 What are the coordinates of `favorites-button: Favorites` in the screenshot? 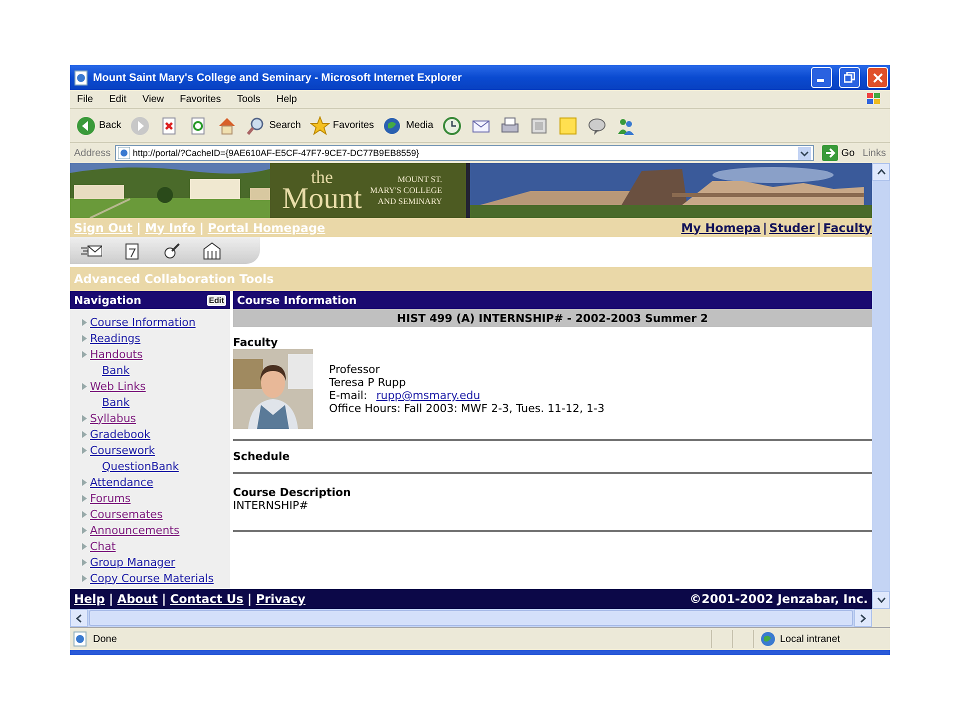 It's located at (342, 126).